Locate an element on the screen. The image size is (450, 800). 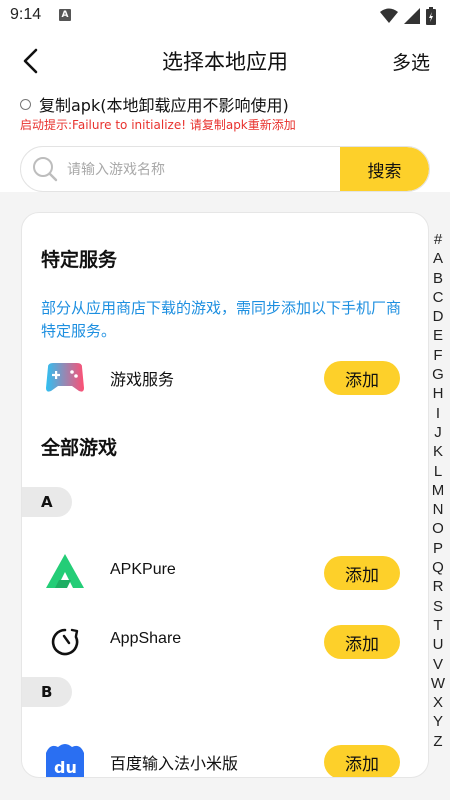
page-title: 选择本地应用 is located at coordinates (225, 62).